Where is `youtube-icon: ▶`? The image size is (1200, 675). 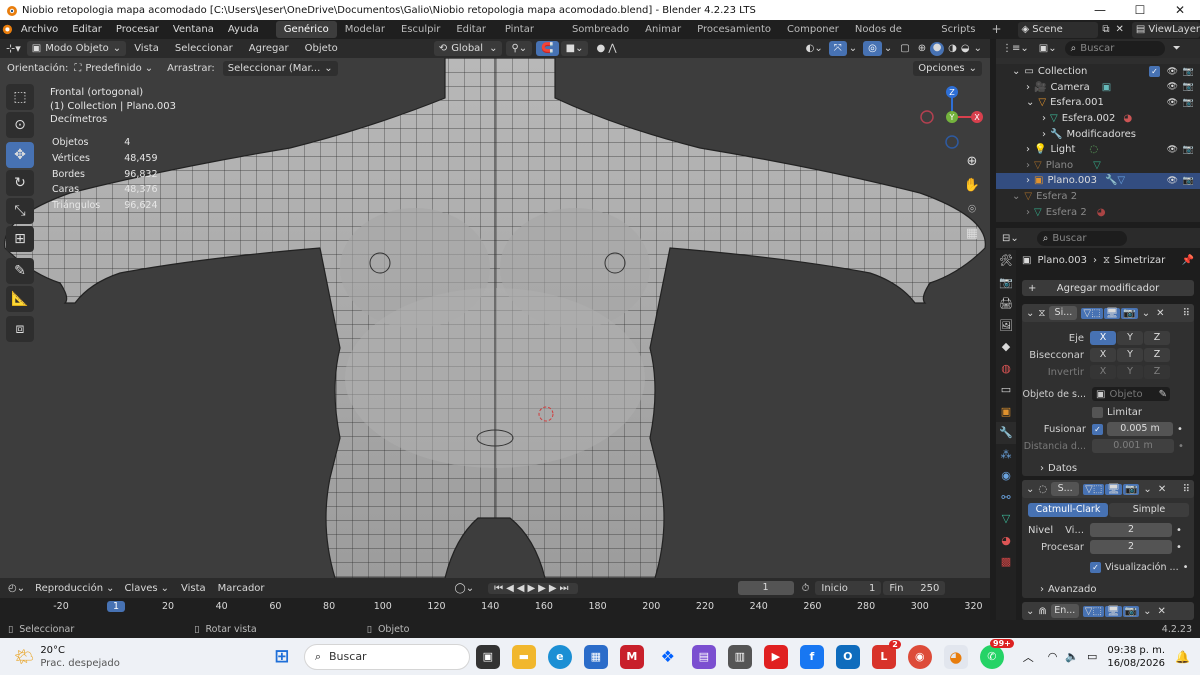 youtube-icon: ▶ is located at coordinates (775, 656).